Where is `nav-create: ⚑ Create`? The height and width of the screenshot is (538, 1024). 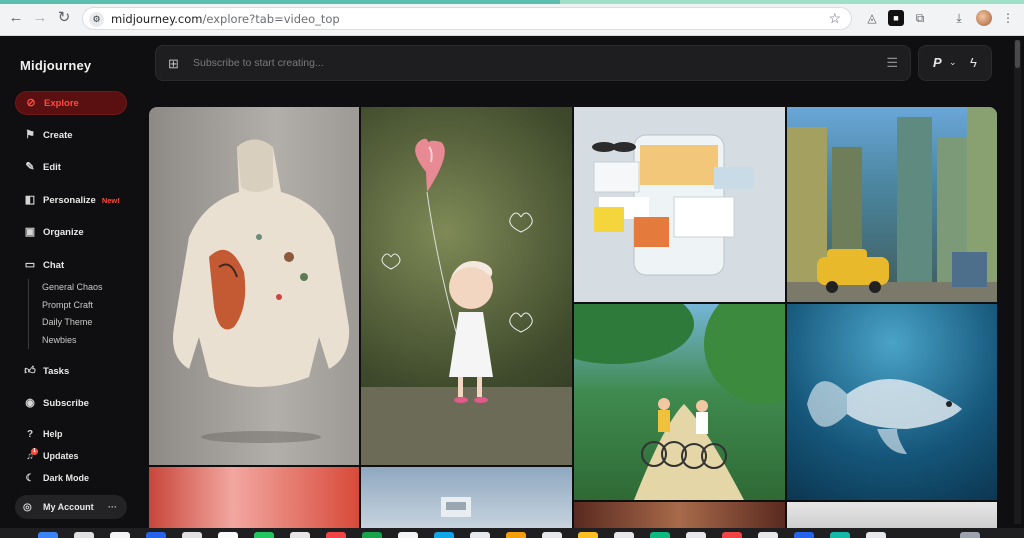 nav-create: ⚑ Create is located at coordinates (71, 135).